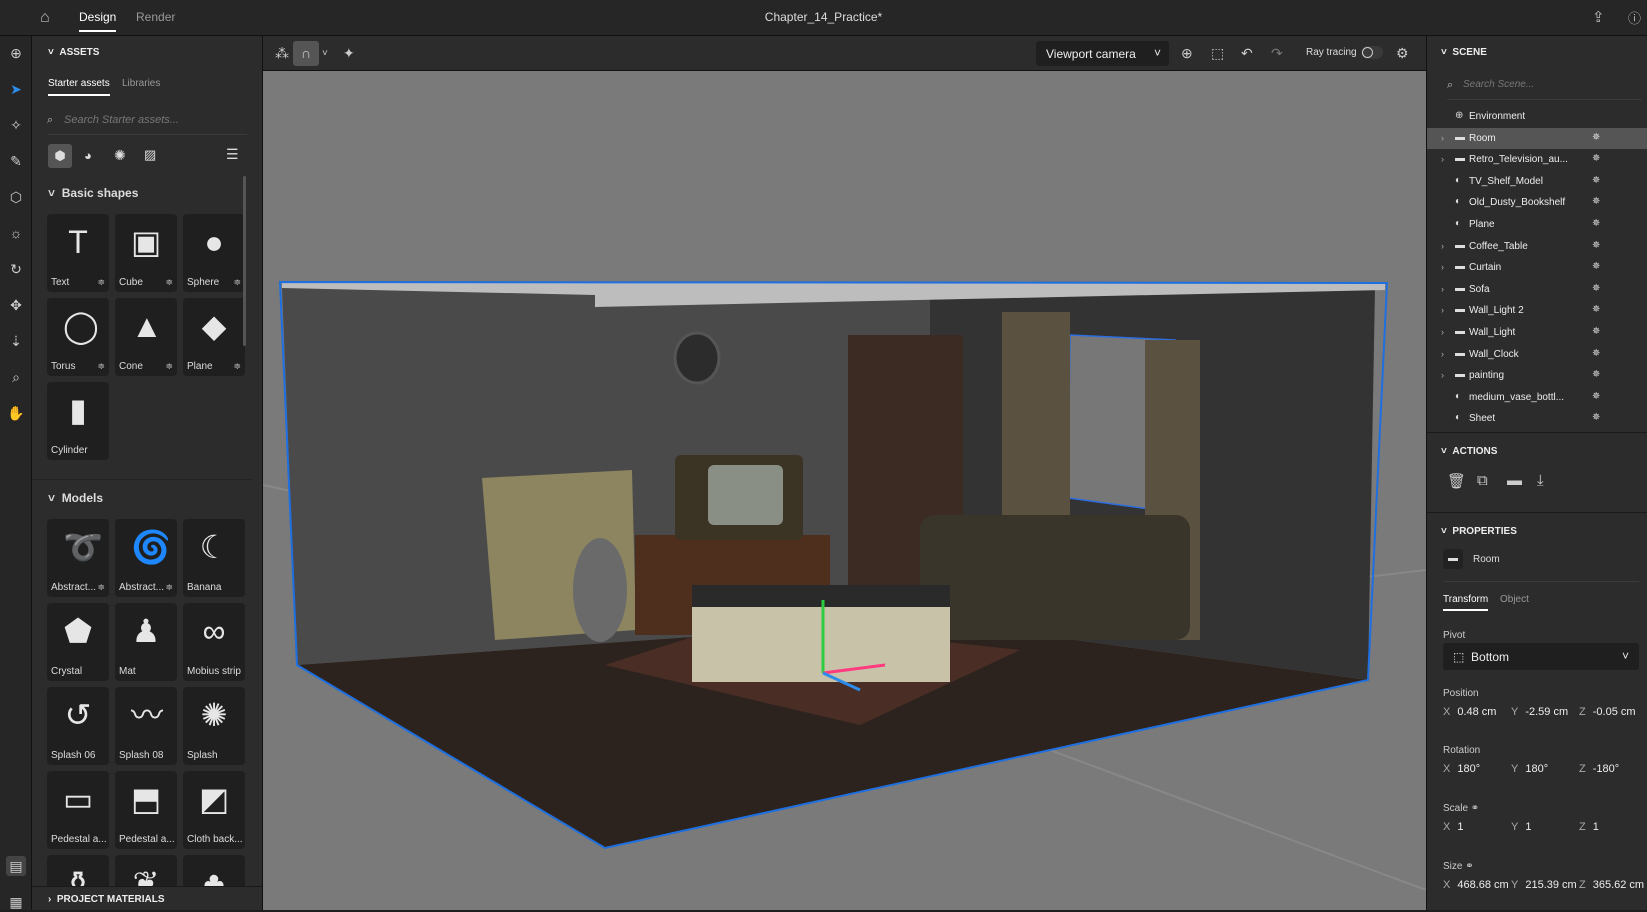  Describe the element at coordinates (78, 253) in the screenshot. I see `asset-card: T Text ≑` at that location.